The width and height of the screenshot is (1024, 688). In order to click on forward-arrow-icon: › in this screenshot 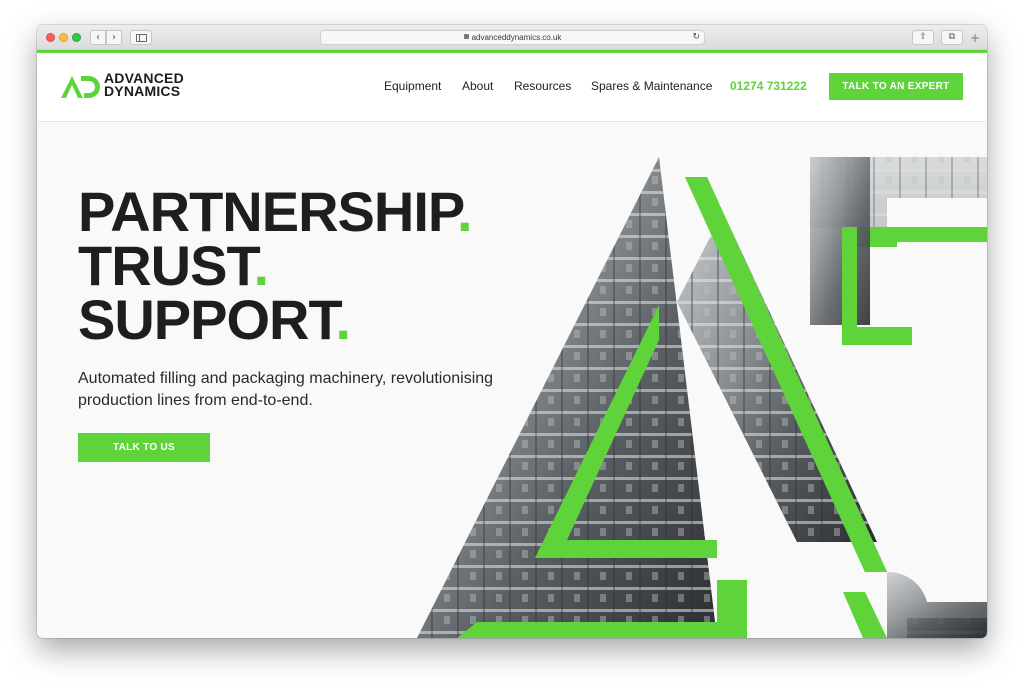, I will do `click(114, 37)`.